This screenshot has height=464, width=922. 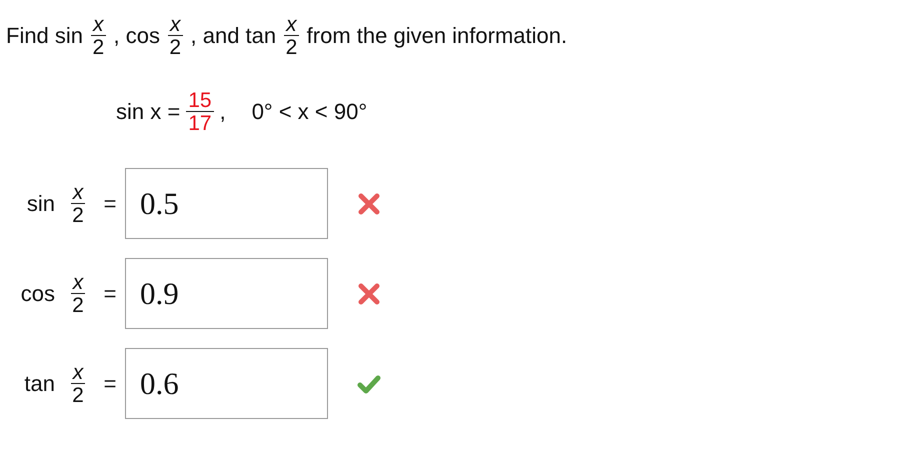 What do you see at coordinates (37, 293) in the screenshot?
I see `function-label: cos` at bounding box center [37, 293].